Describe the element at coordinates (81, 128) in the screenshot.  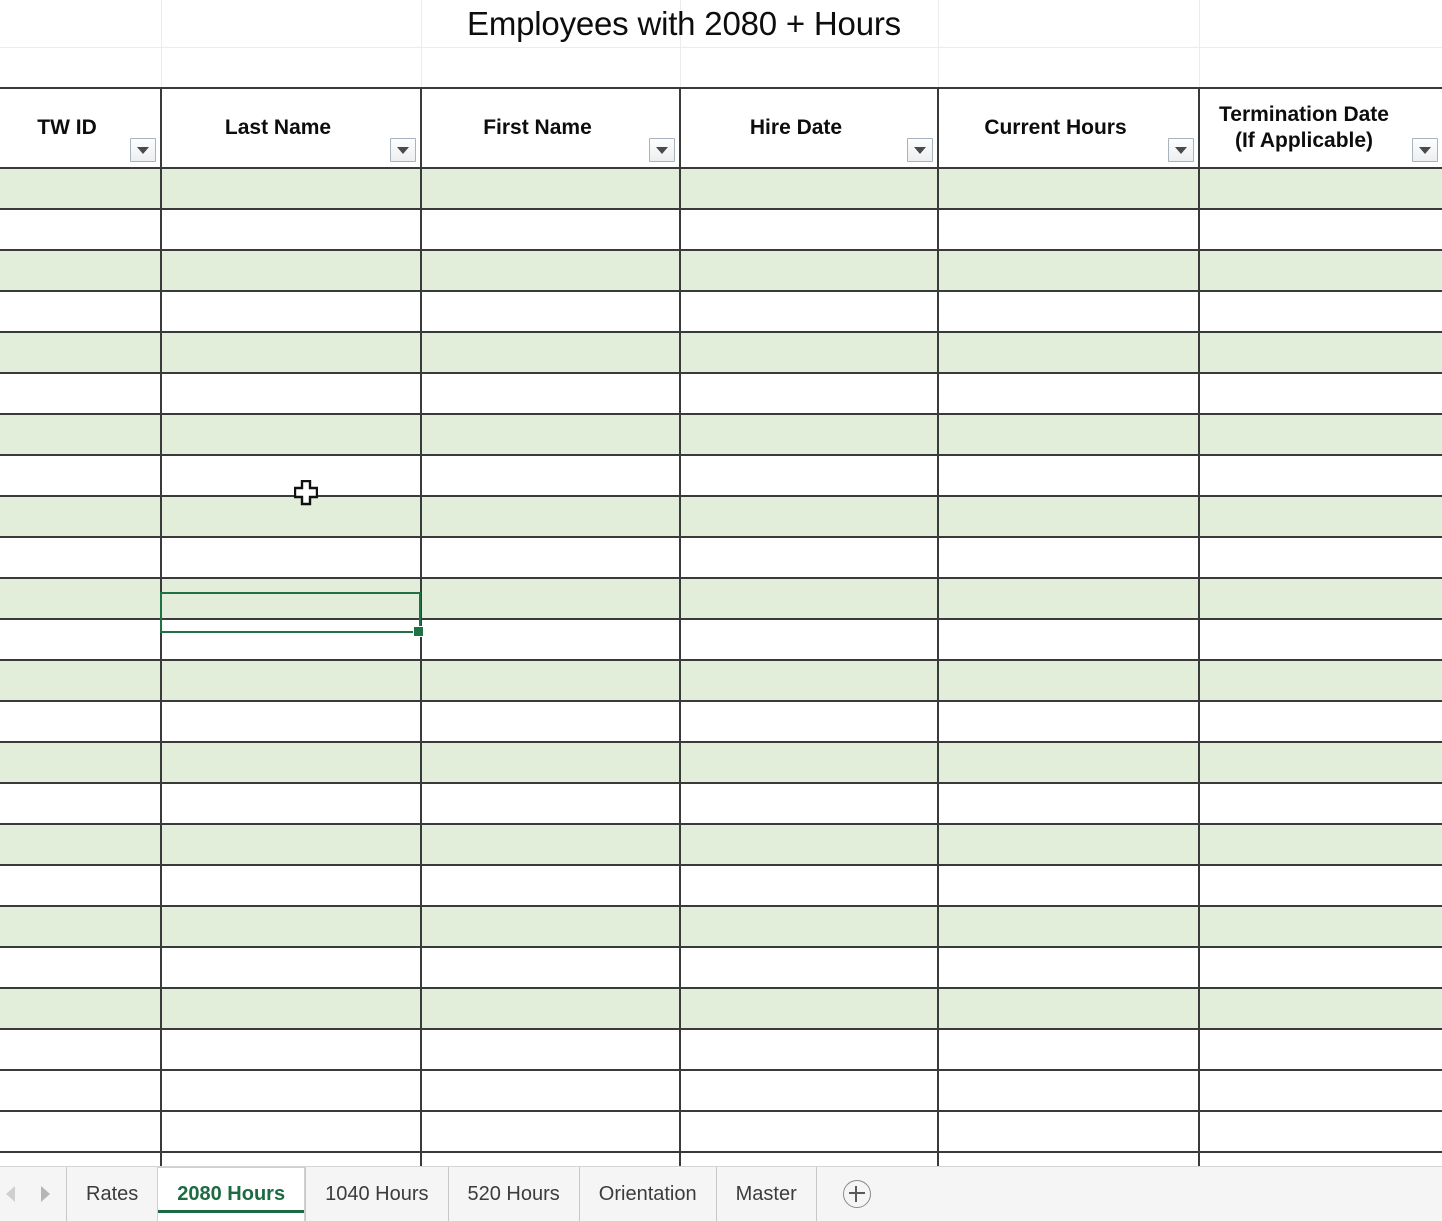
I see `column-header-tw-id: TW ID` at that location.